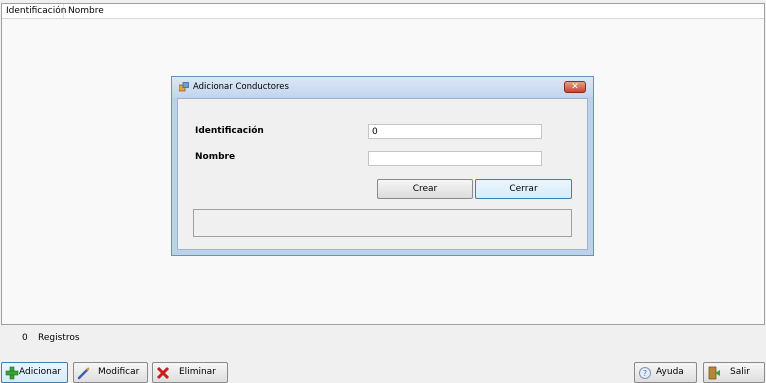  I want to click on dialog-title: Adicionar Conductores, so click(241, 87).